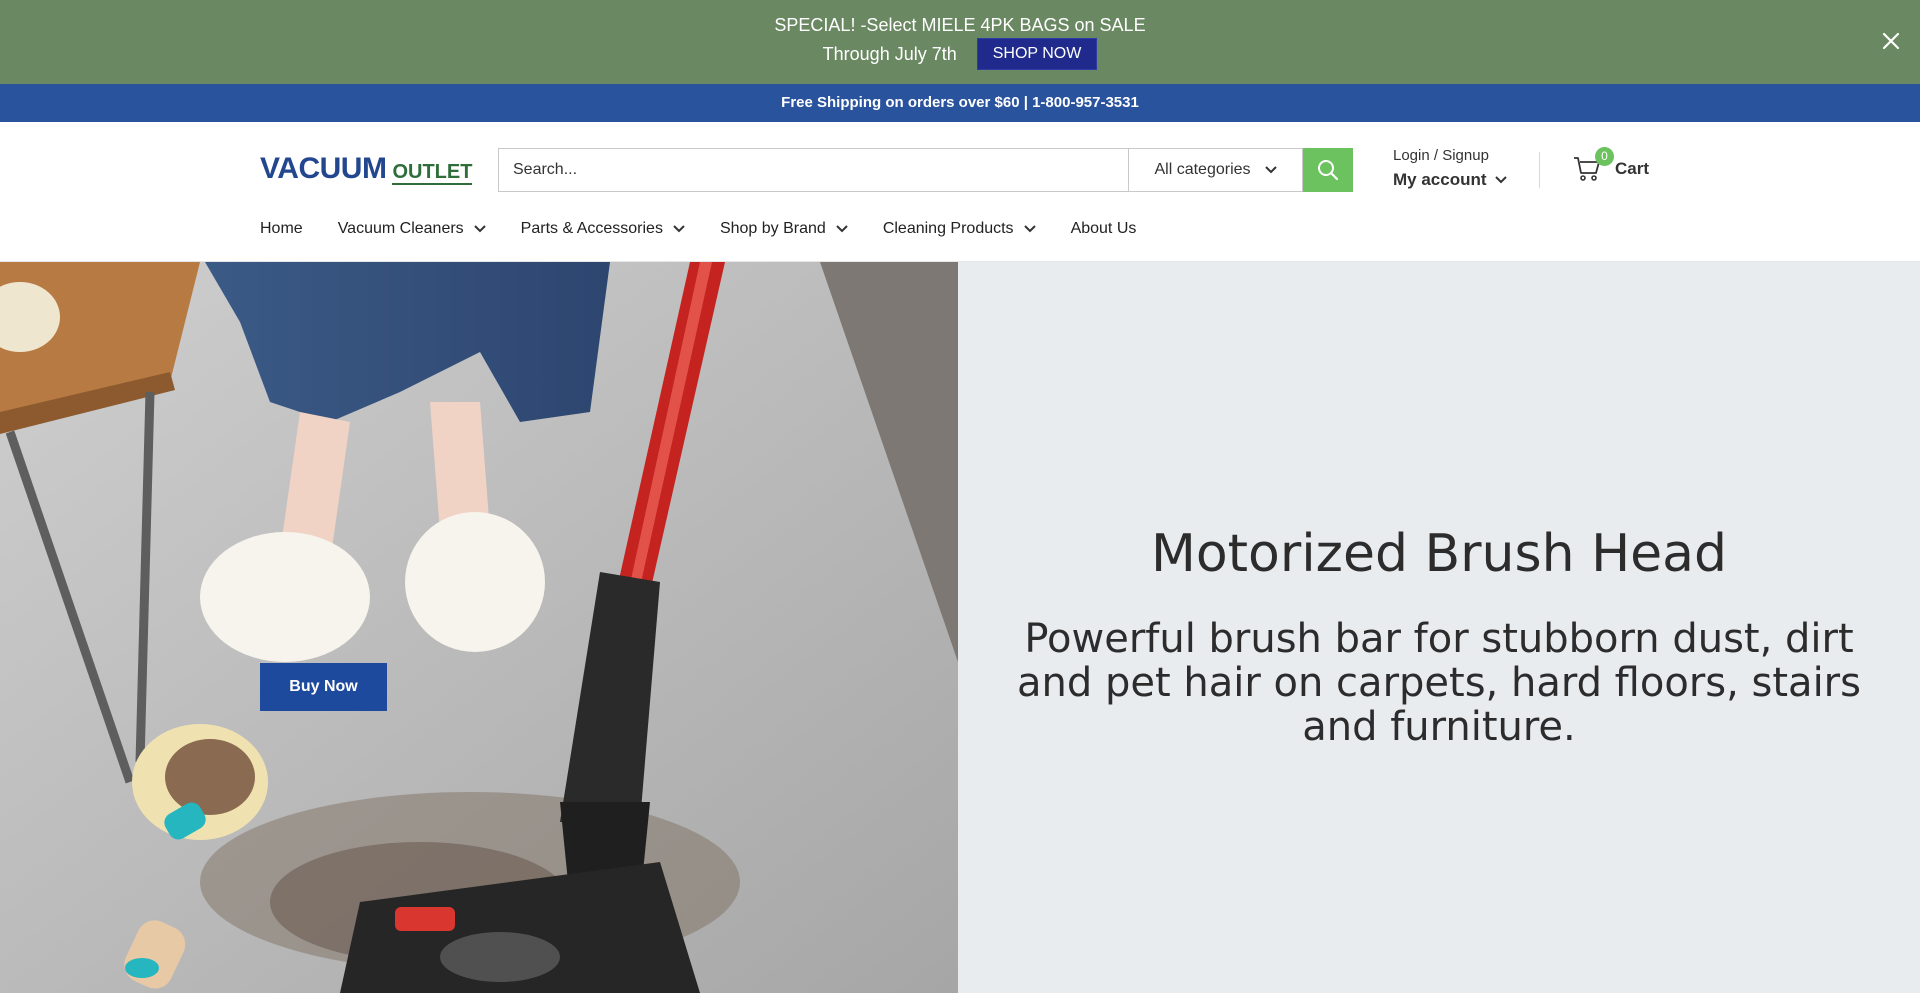 The image size is (1920, 993). Describe the element at coordinates (432, 173) in the screenshot. I see `logo-text-outlet: OUTLET` at that location.